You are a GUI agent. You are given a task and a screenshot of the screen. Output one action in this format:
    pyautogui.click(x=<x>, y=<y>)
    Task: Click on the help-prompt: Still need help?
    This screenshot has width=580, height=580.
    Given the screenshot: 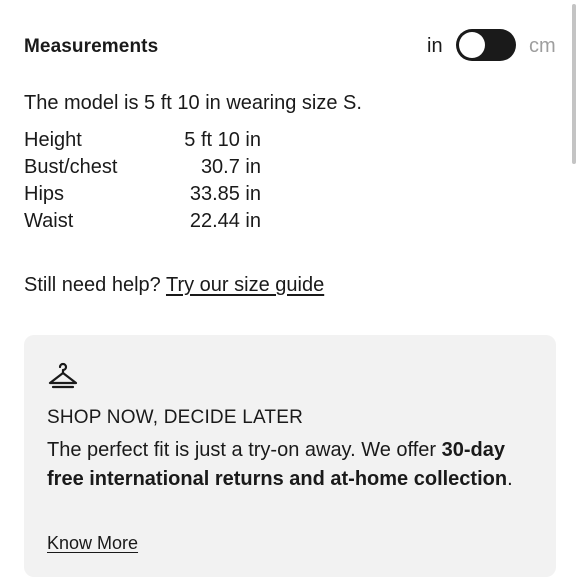 What is the action you would take?
    pyautogui.click(x=92, y=285)
    